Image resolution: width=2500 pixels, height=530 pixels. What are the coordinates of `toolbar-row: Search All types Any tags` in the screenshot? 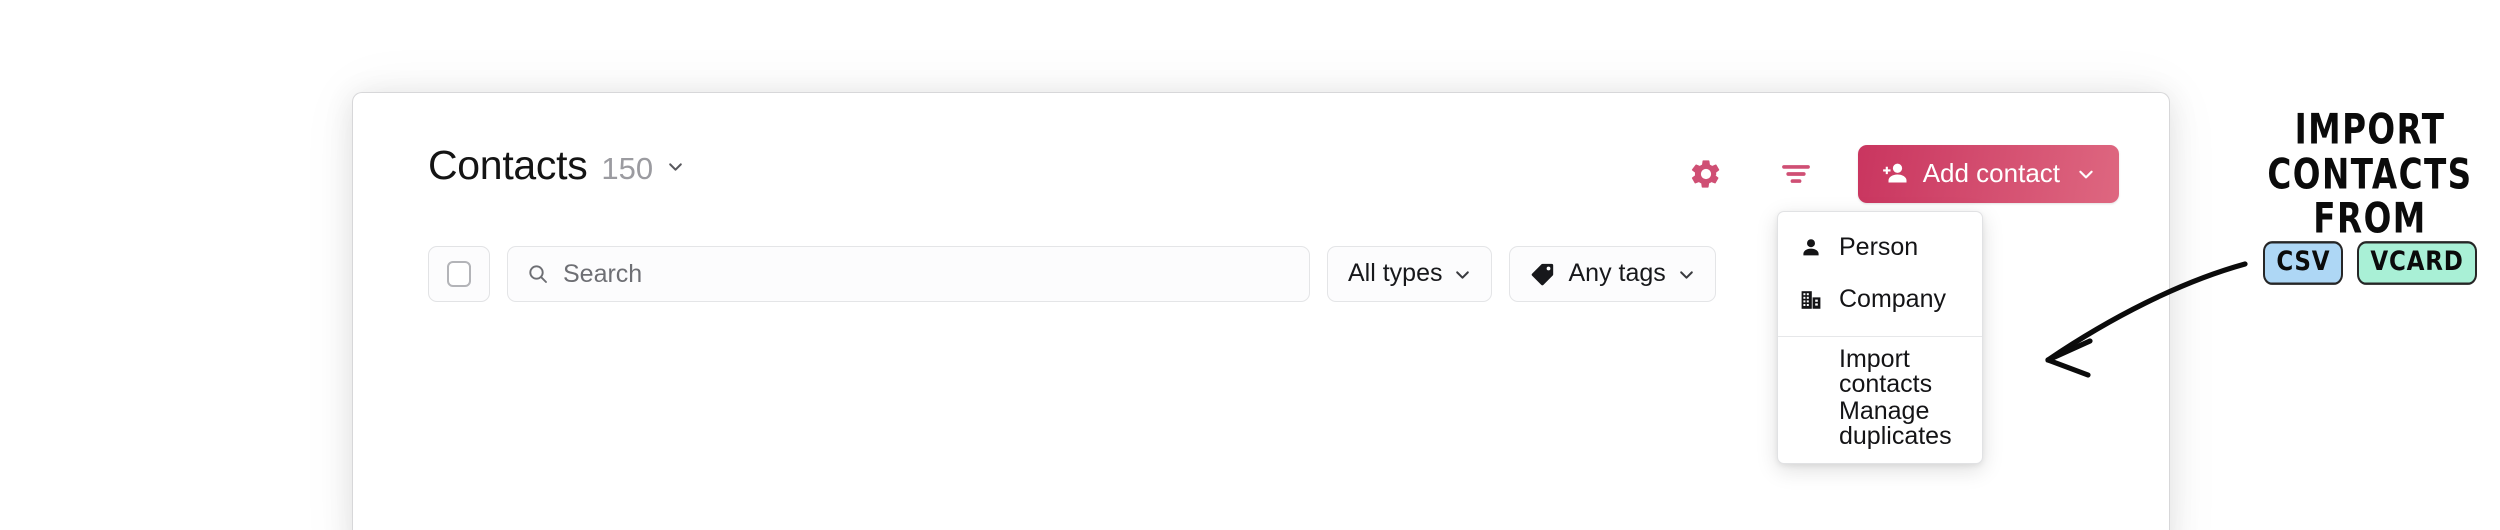 It's located at (1072, 274).